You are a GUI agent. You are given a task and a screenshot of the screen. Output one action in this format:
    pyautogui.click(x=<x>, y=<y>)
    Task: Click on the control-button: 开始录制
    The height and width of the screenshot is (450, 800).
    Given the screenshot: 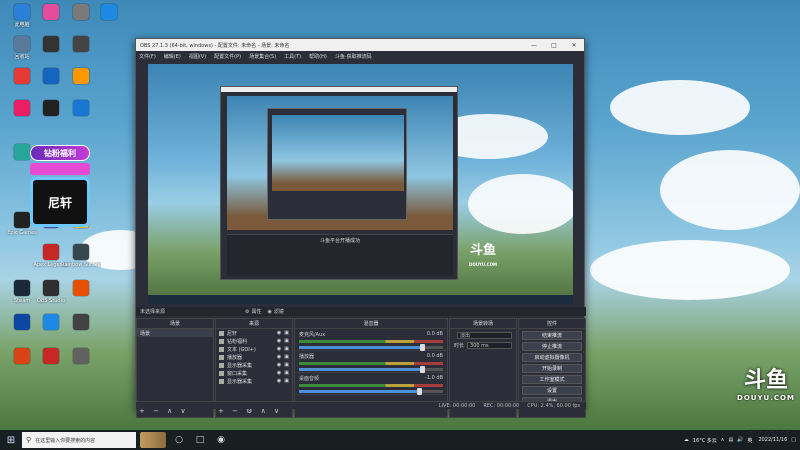 What is the action you would take?
    pyautogui.click(x=552, y=368)
    